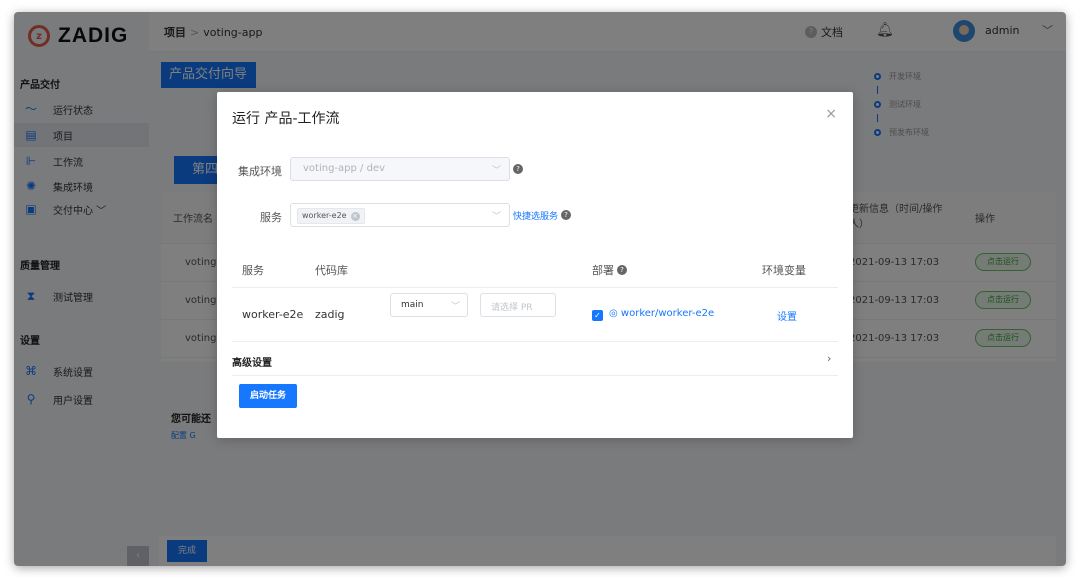 The image size is (1080, 578). What do you see at coordinates (412, 305) in the screenshot?
I see `branch-value: main` at bounding box center [412, 305].